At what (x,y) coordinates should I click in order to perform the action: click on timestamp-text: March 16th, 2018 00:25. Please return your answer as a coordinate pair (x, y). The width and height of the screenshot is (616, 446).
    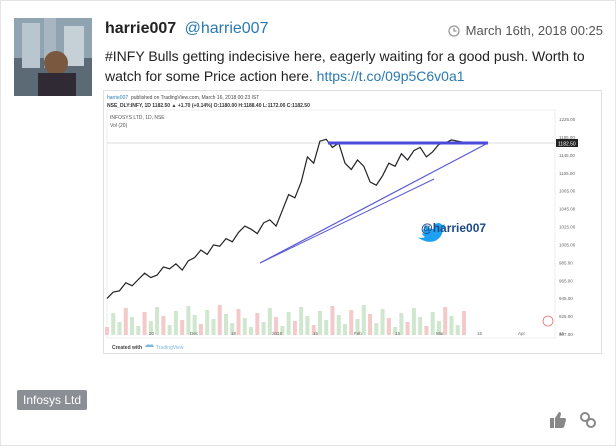
    Looking at the image, I should click on (534, 30).